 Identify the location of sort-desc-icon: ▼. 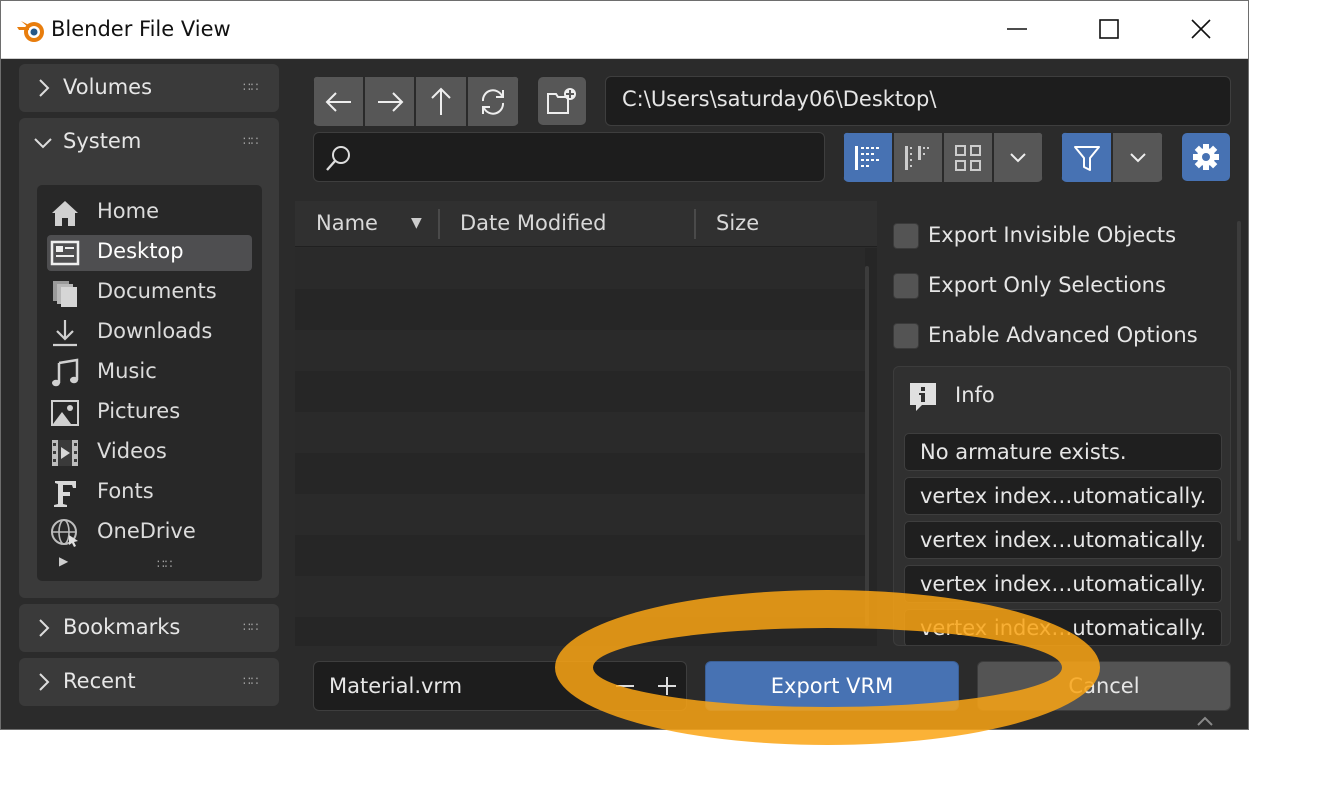
(416, 223).